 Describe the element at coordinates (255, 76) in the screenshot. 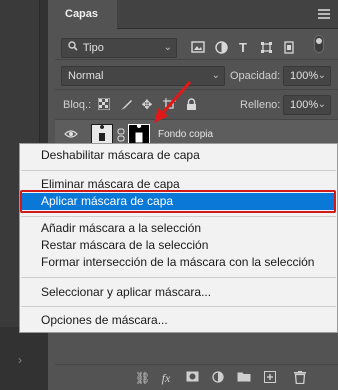

I see `opacity-label: Opacidad:` at that location.